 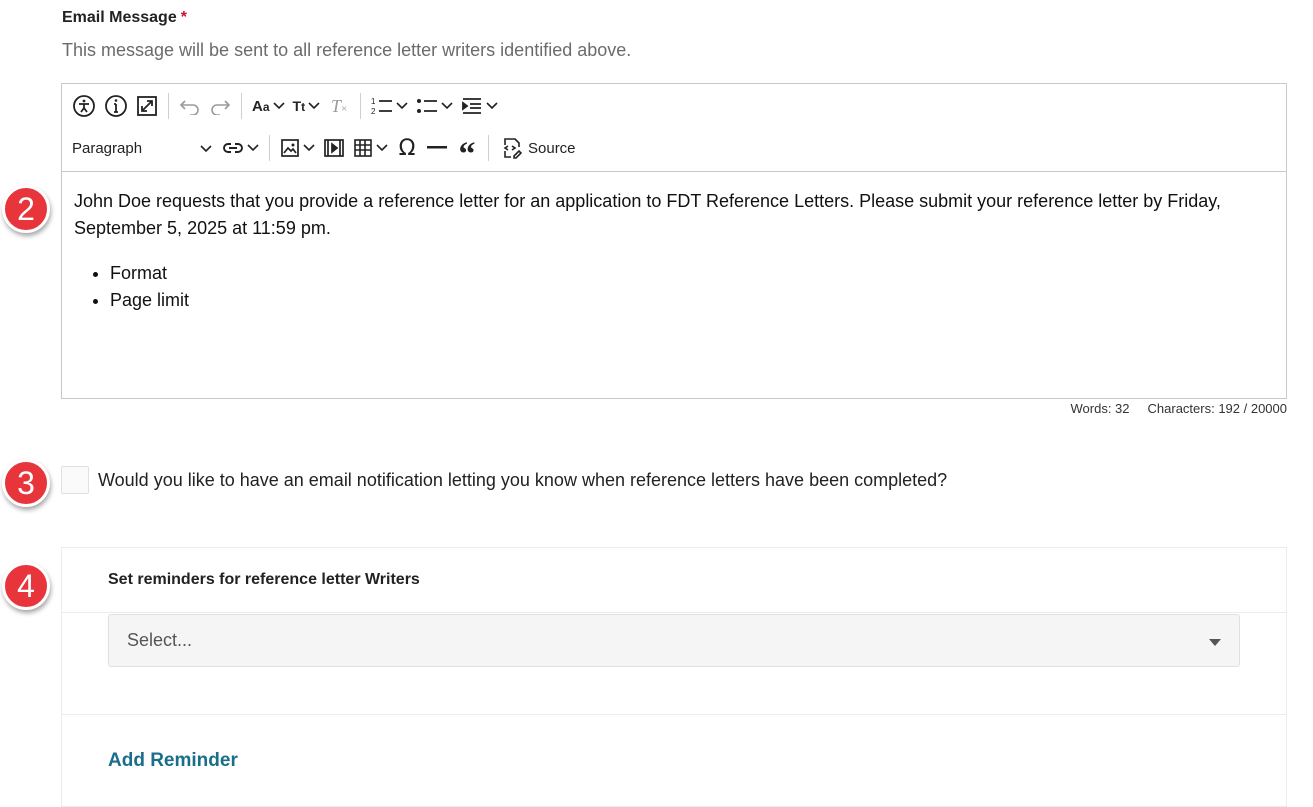 What do you see at coordinates (339, 106) in the screenshot?
I see `remove-format-icon: T×` at bounding box center [339, 106].